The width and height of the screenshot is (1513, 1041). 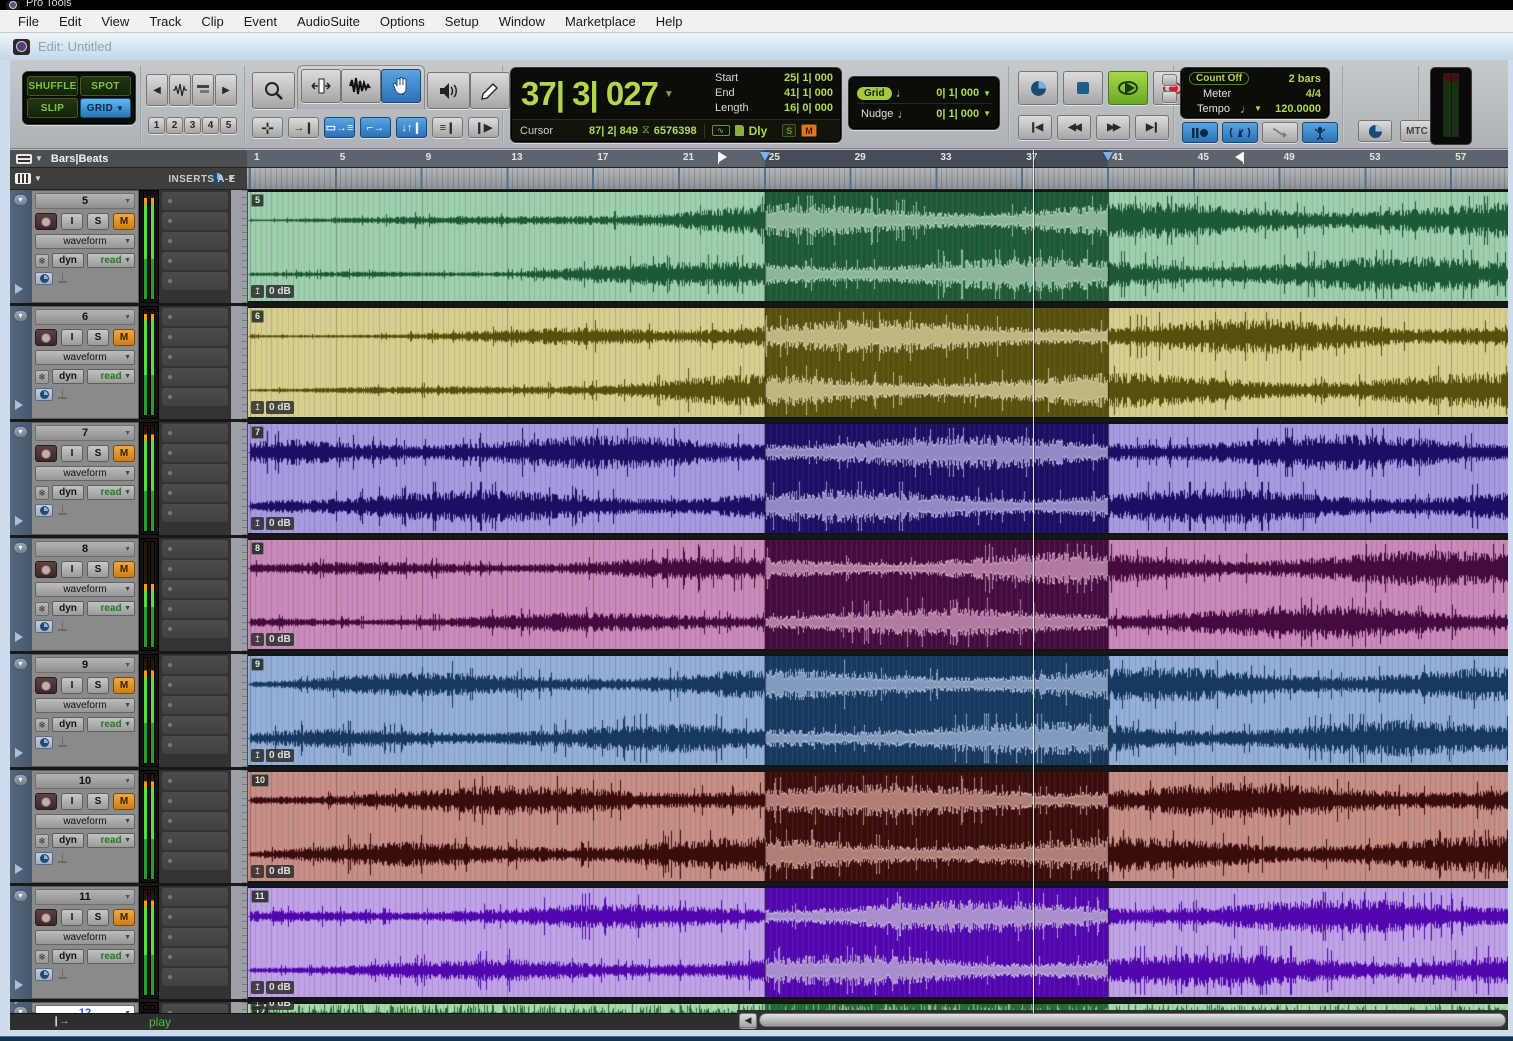 What do you see at coordinates (52, 86) in the screenshot?
I see `shuffle-mode-button: SHUFFLE` at bounding box center [52, 86].